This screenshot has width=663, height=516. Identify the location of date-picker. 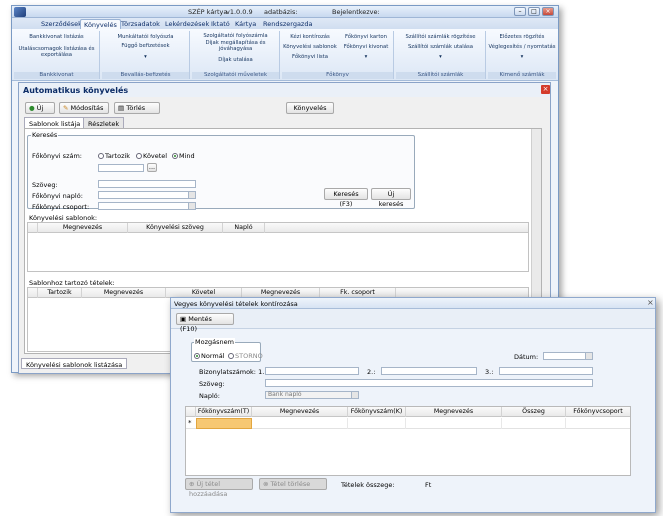
(568, 356).